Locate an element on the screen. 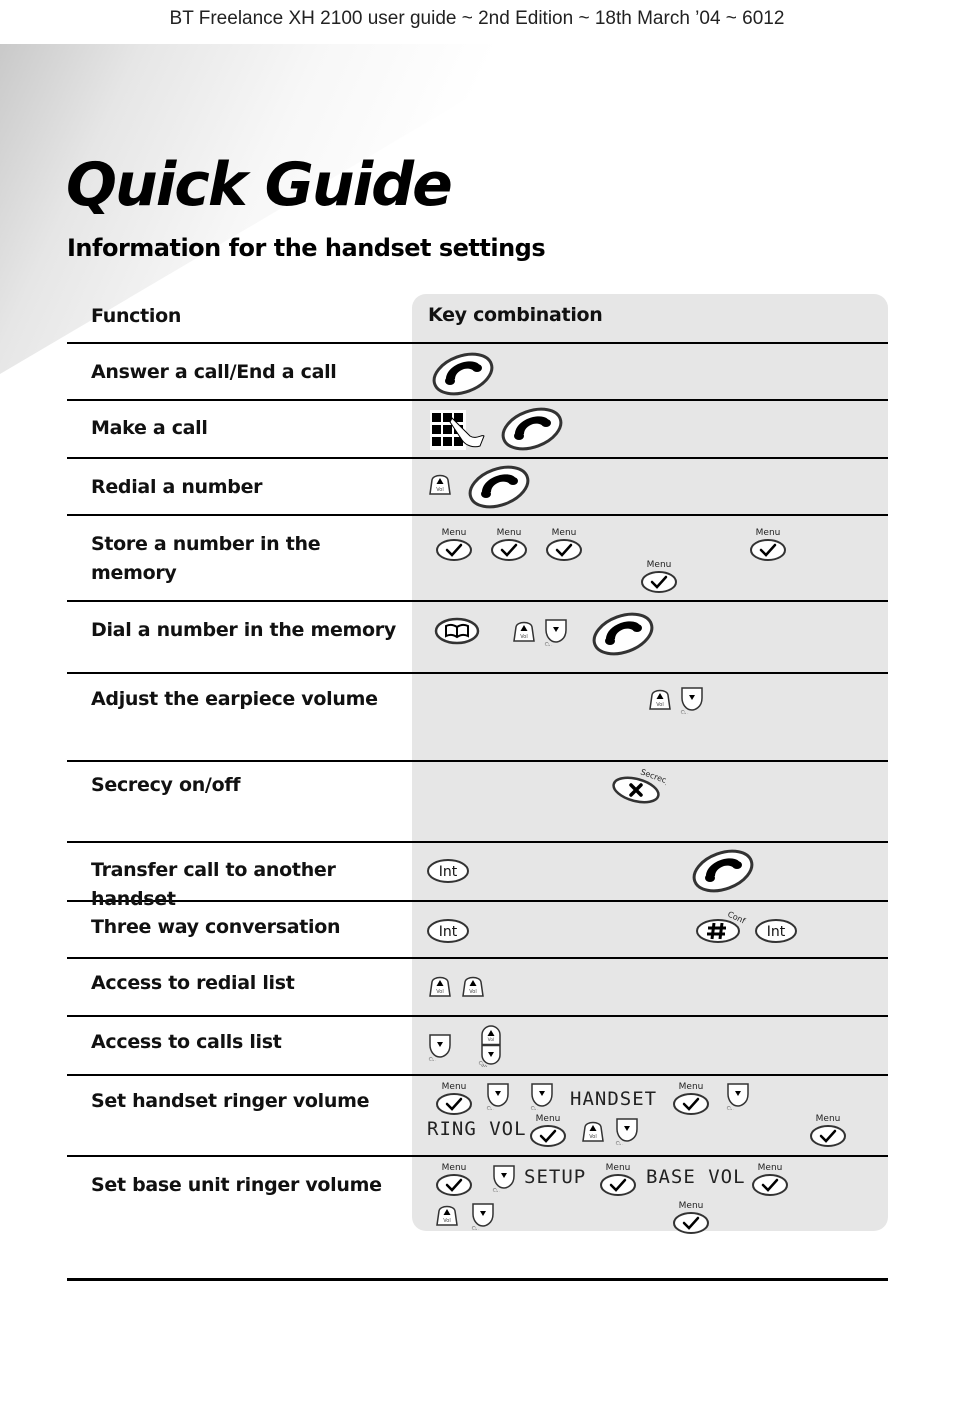 This screenshot has width=954, height=1414. table-row: Secrecy on/off is located at coordinates (477, 802).